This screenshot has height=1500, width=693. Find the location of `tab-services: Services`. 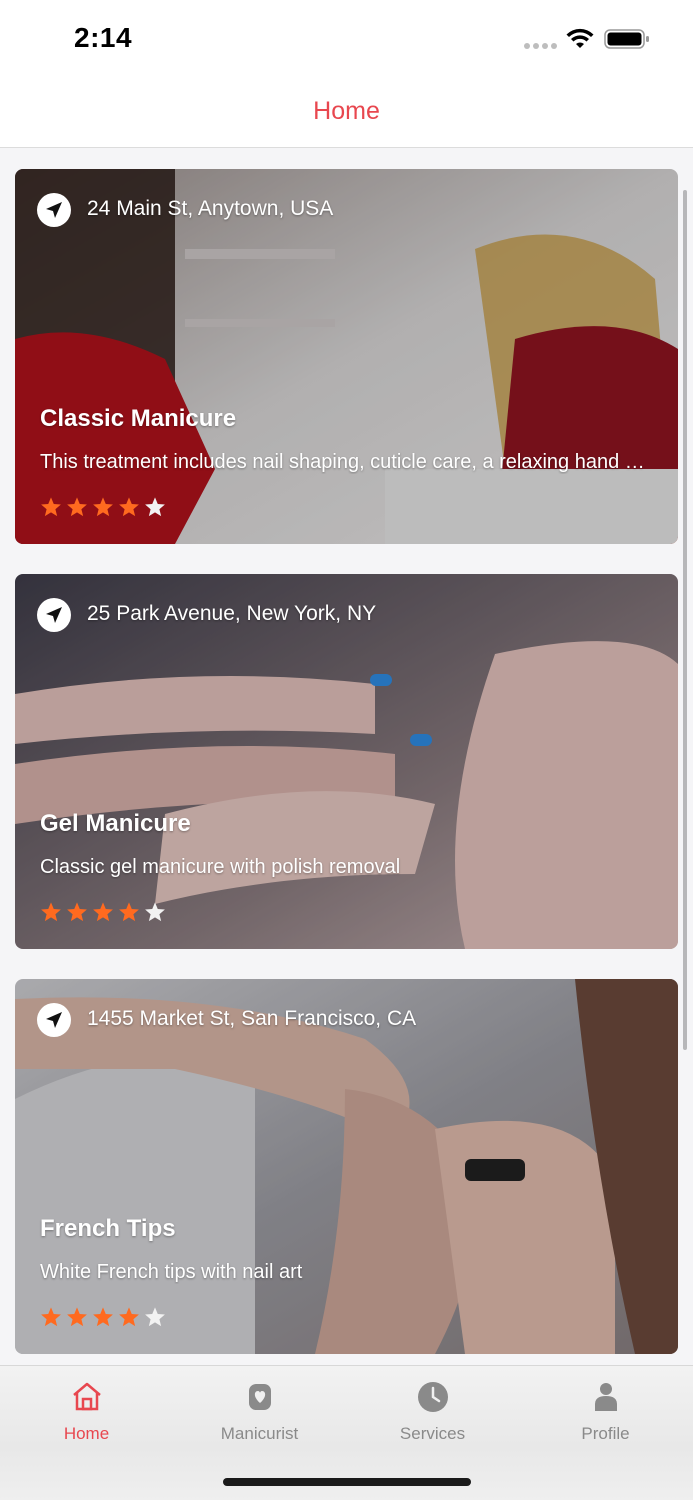

tab-services: Services is located at coordinates (432, 1411).